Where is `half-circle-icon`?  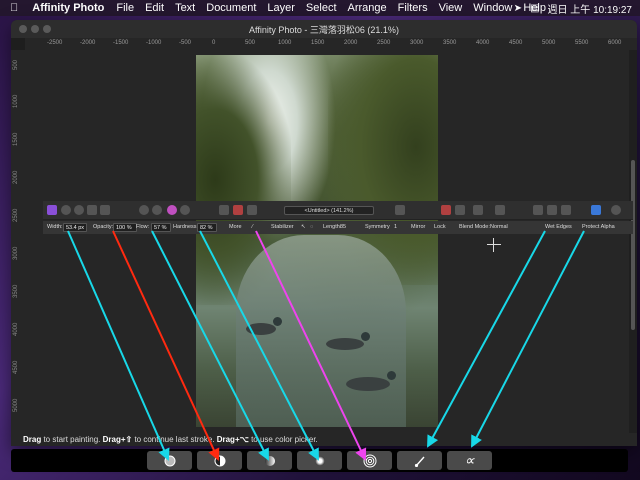
half-circle-icon is located at coordinates (219, 460).